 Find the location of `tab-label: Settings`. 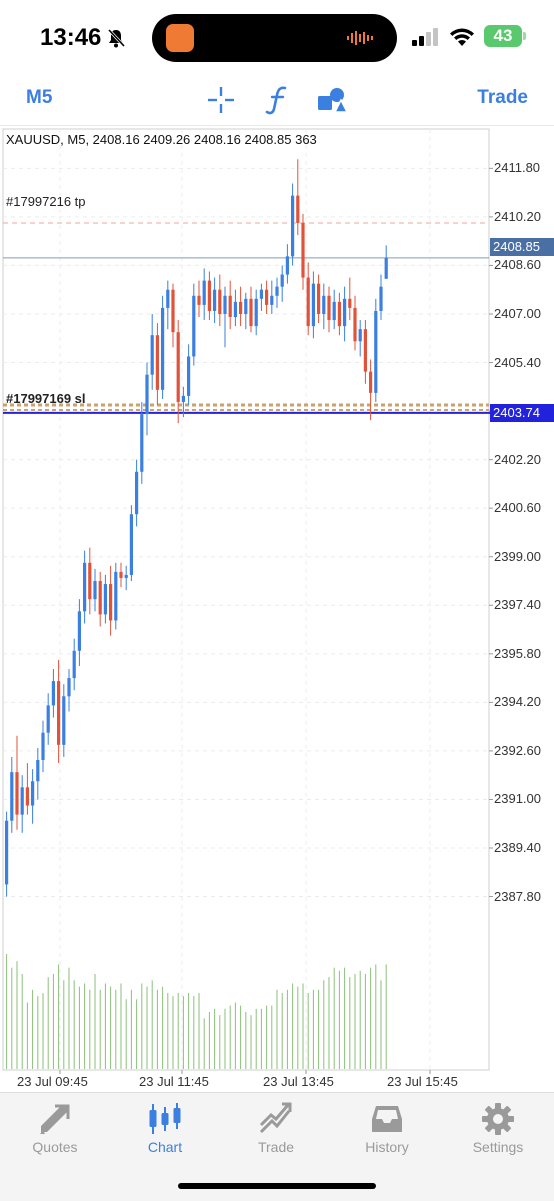

tab-label: Settings is located at coordinates (498, 1147).